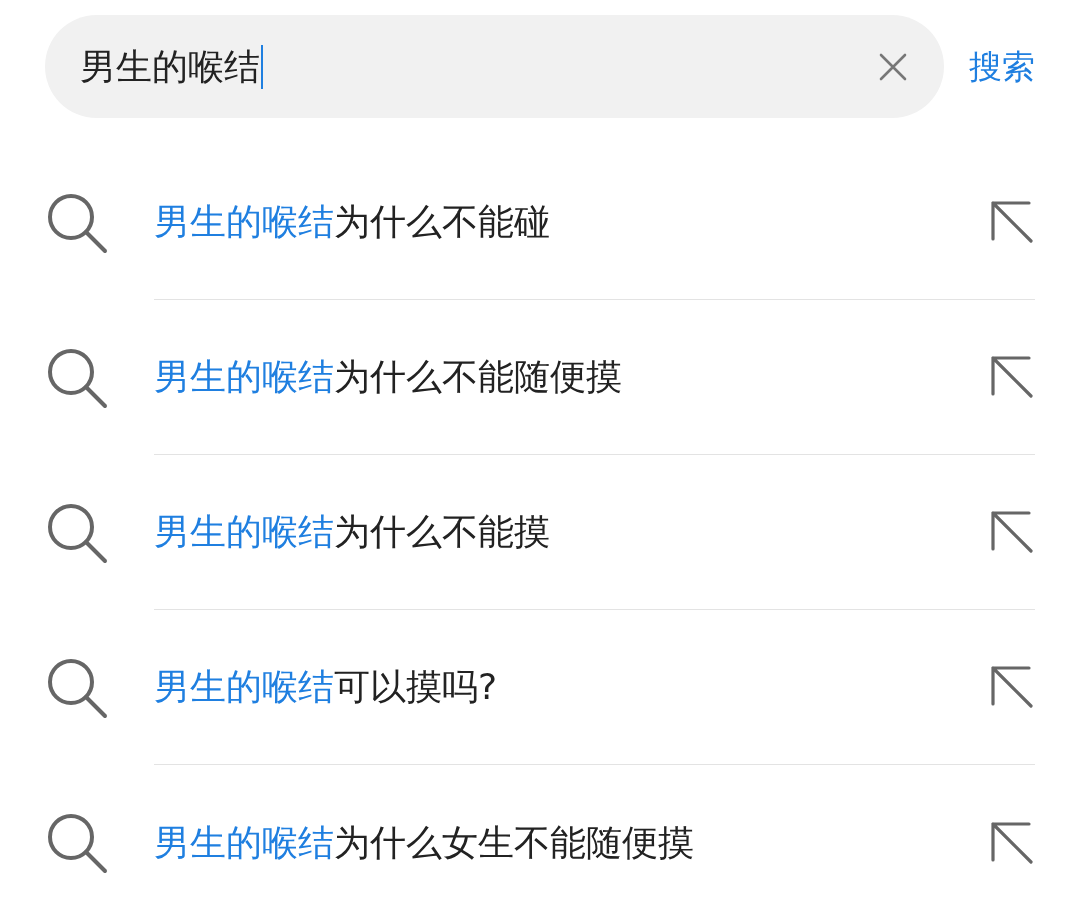  Describe the element at coordinates (494, 66) in the screenshot. I see `search-field: 男生的喉结` at that location.